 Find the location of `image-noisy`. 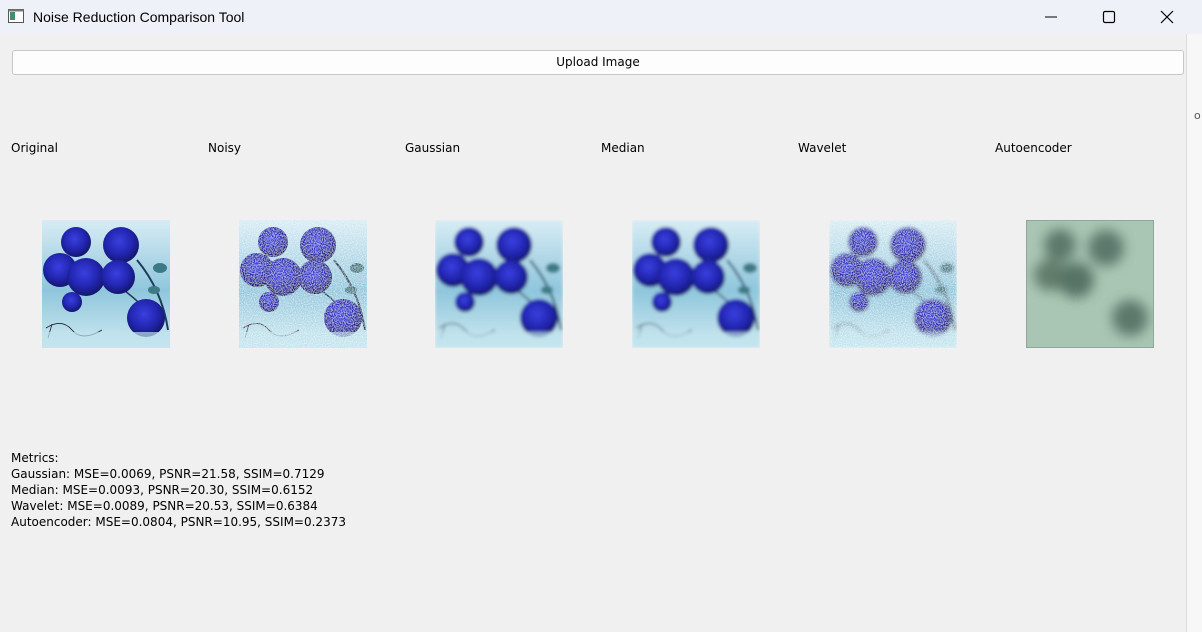

image-noisy is located at coordinates (303, 284).